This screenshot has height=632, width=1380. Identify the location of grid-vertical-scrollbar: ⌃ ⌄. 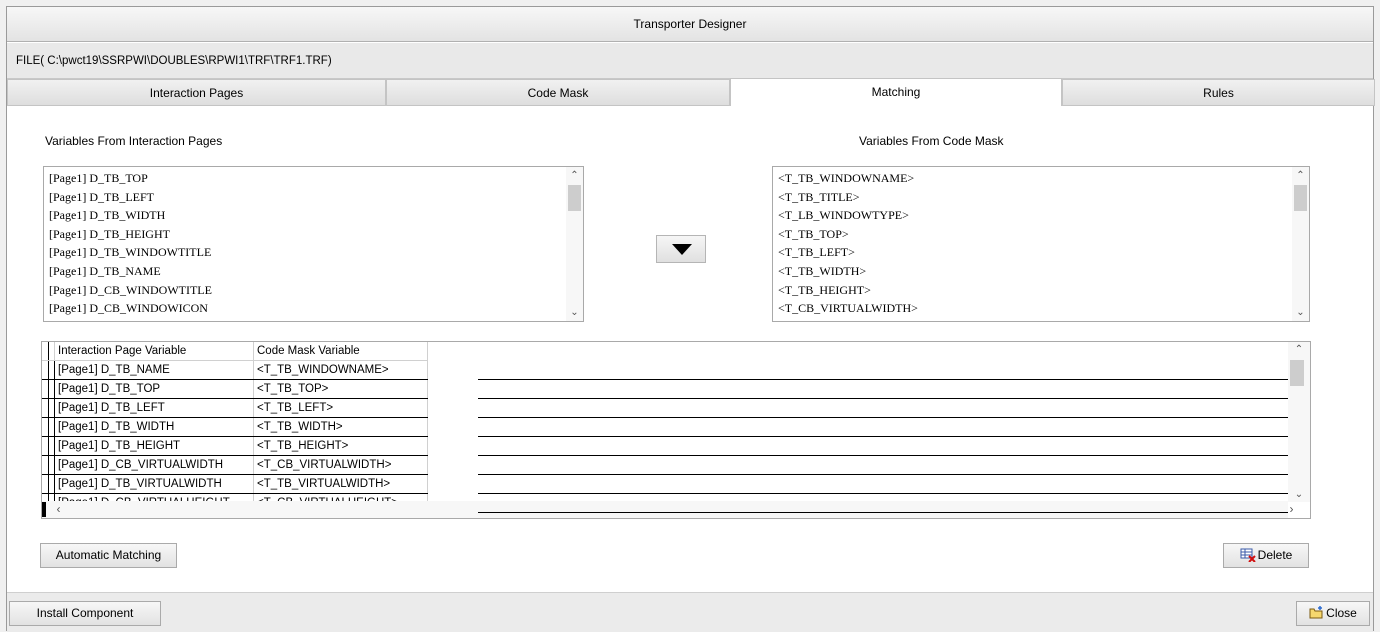
(1299, 422).